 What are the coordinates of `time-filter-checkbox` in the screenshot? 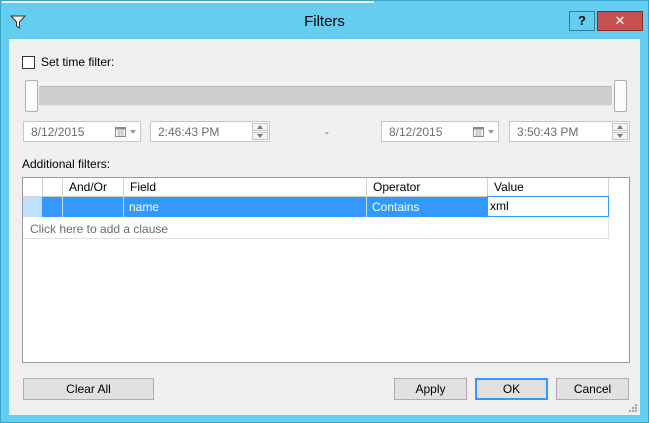 It's located at (28, 62).